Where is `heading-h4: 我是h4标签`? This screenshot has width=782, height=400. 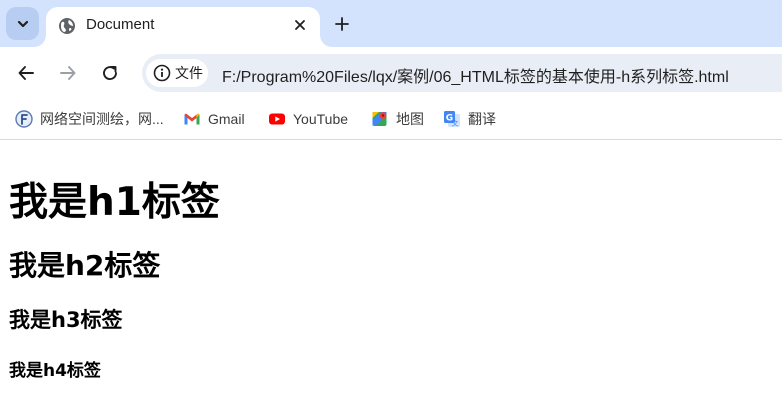
heading-h4: 我是h4标签 is located at coordinates (55, 371).